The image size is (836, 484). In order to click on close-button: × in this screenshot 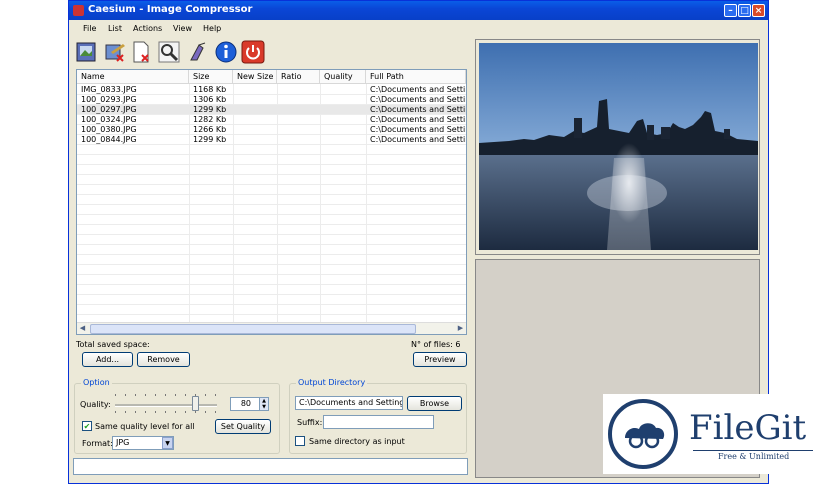, I will do `click(758, 10)`.